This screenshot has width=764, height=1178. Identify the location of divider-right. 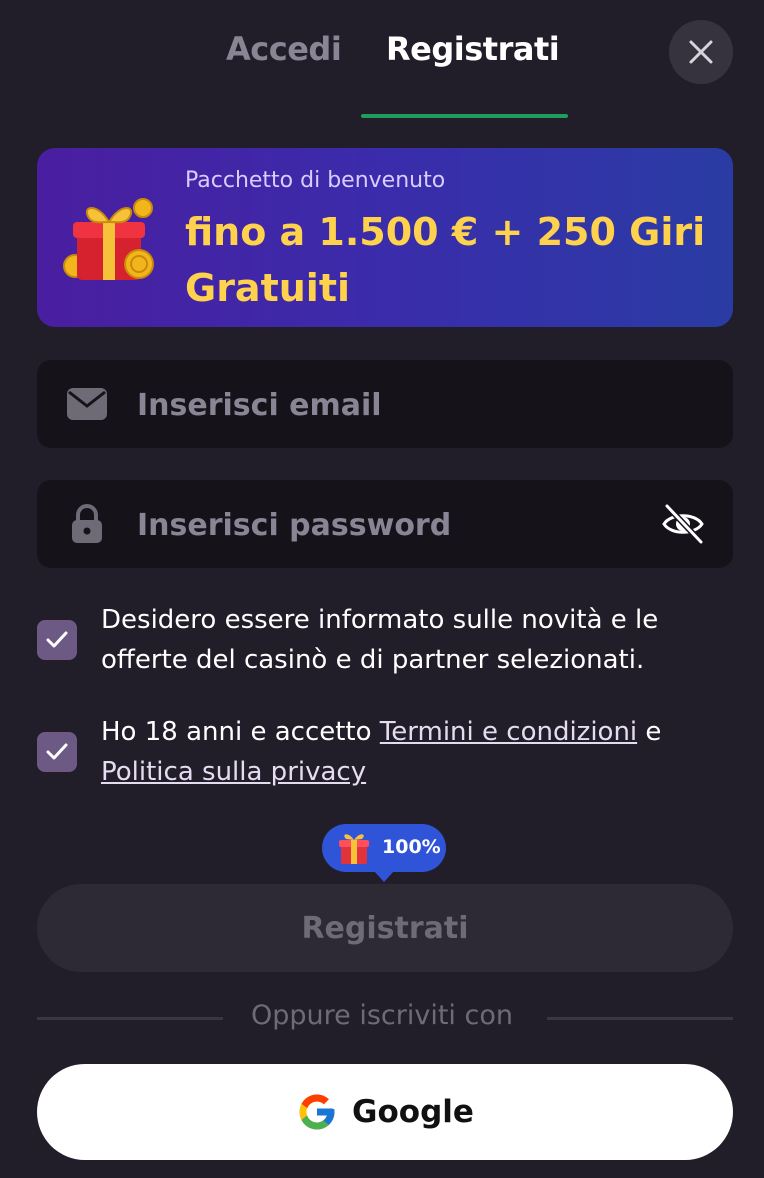
(640, 1018).